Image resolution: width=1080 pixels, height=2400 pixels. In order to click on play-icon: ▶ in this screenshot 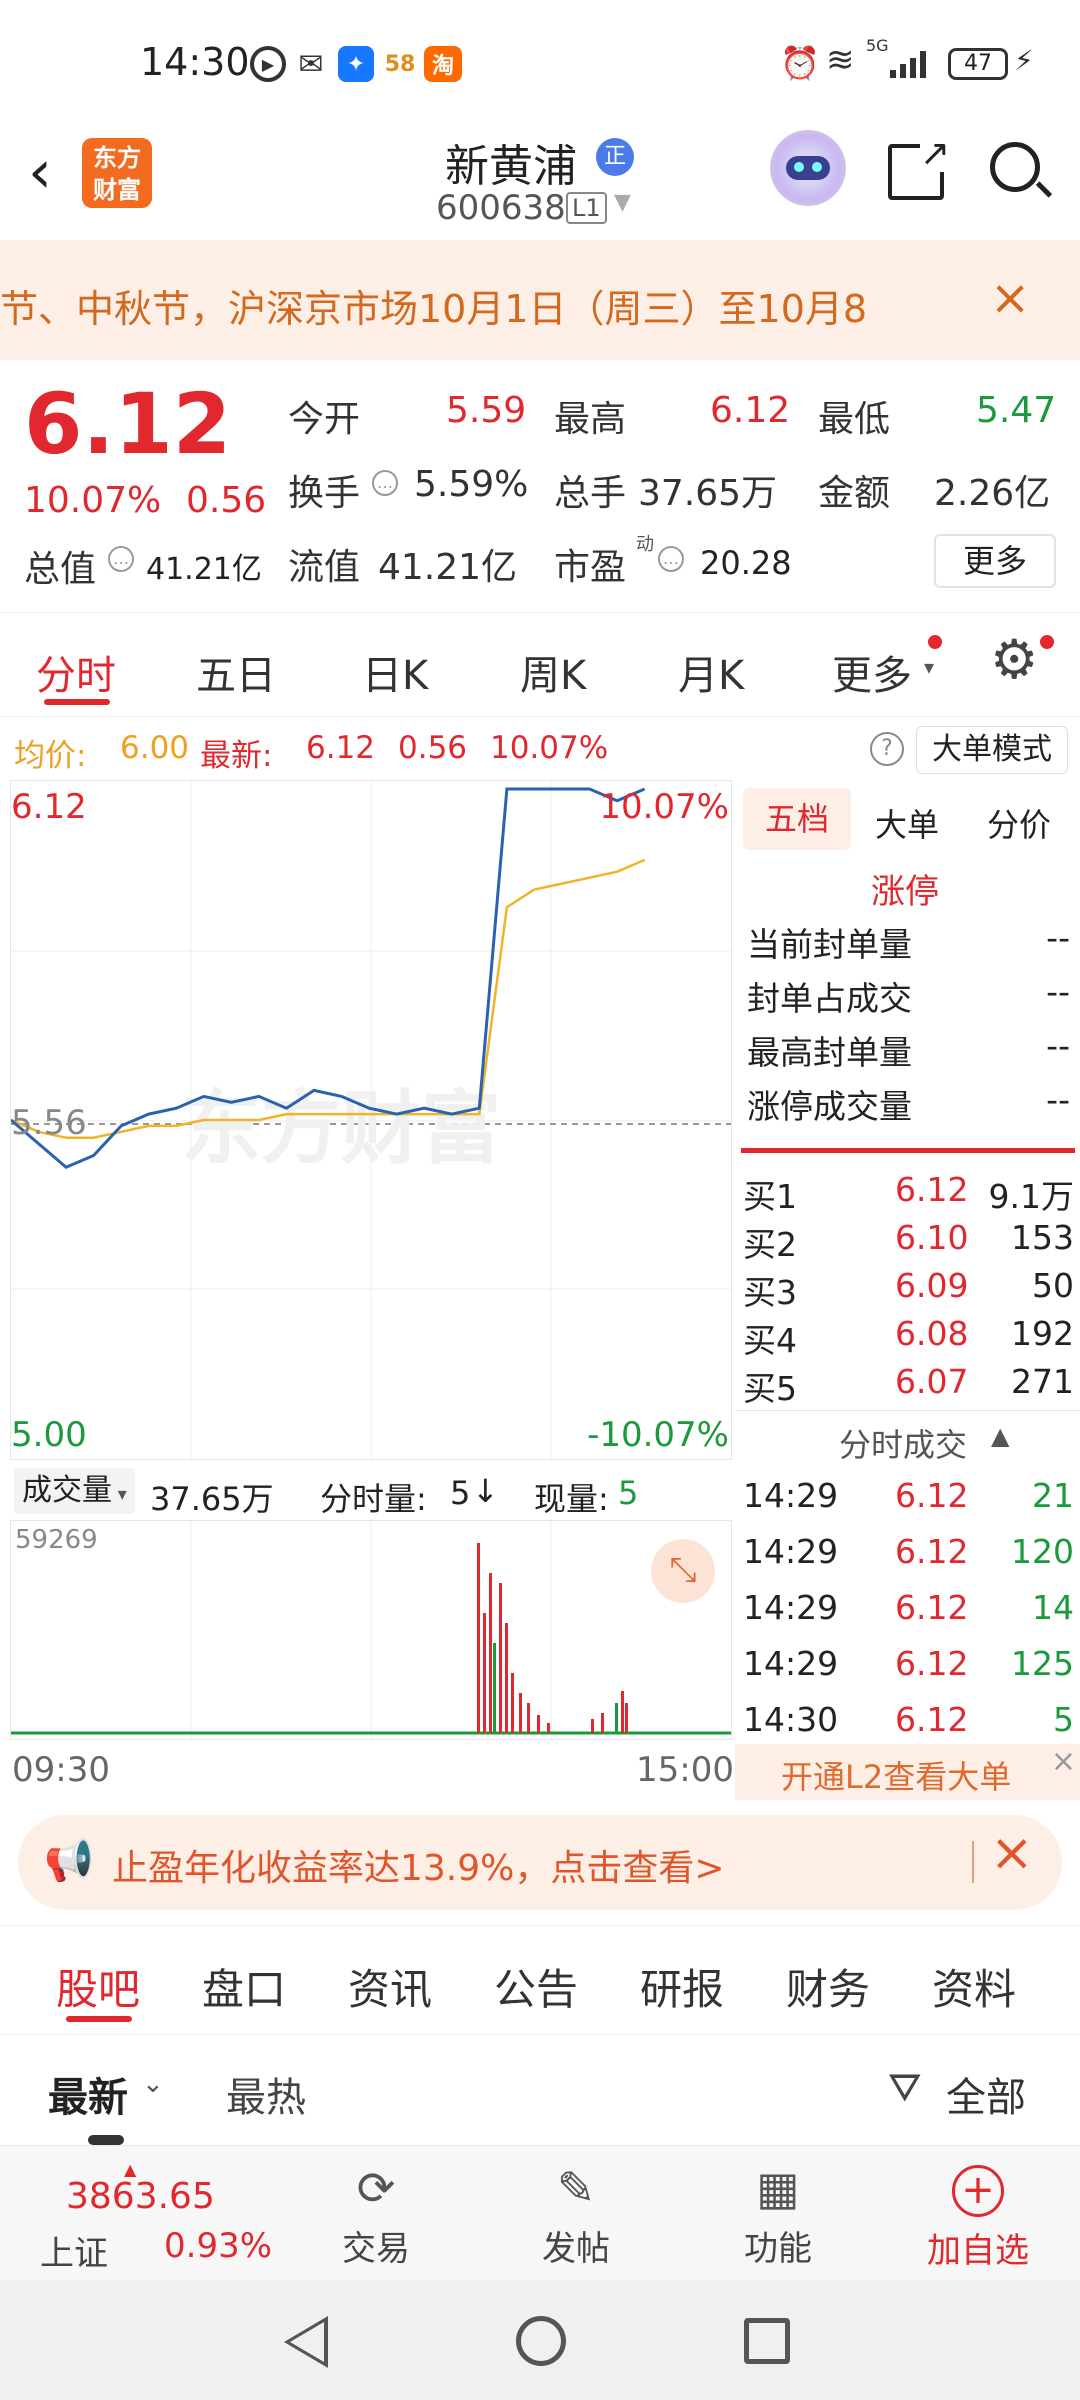, I will do `click(268, 64)`.